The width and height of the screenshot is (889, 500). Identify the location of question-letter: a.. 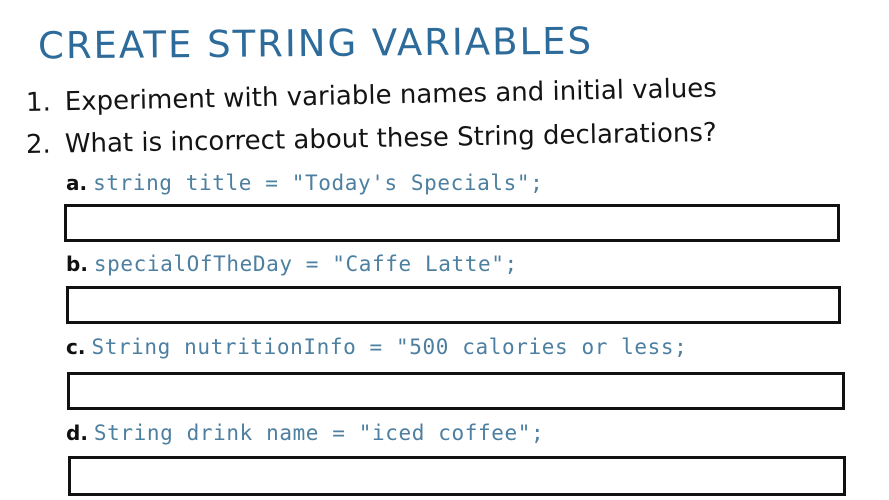
(77, 183).